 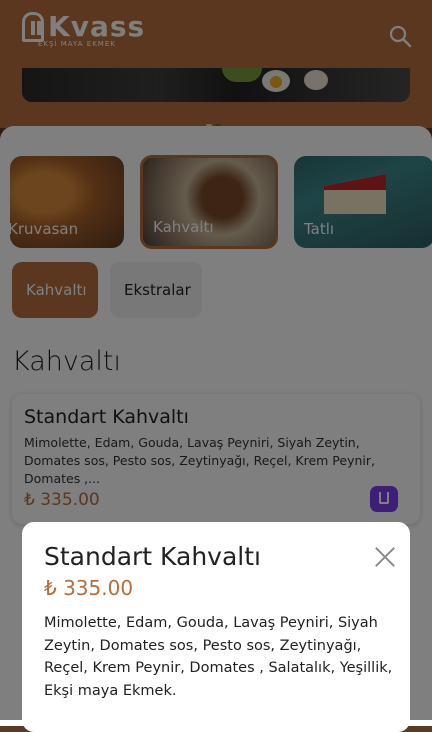 What do you see at coordinates (385, 557) in the screenshot?
I see `close-icon` at bounding box center [385, 557].